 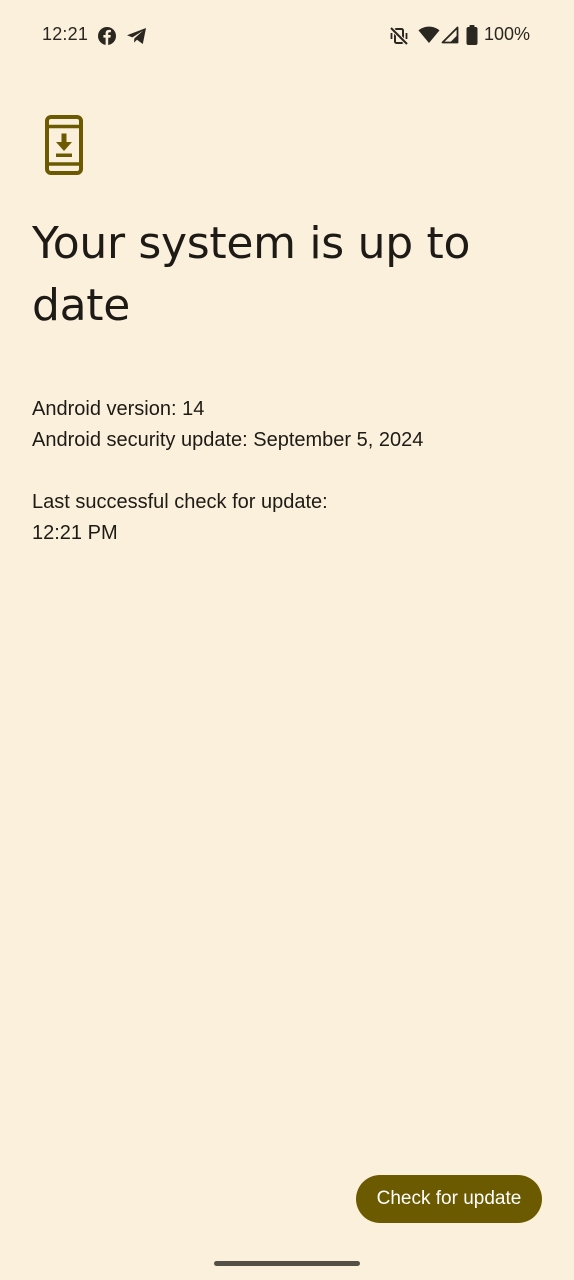 What do you see at coordinates (399, 36) in the screenshot?
I see `vibrate-off-icon` at bounding box center [399, 36].